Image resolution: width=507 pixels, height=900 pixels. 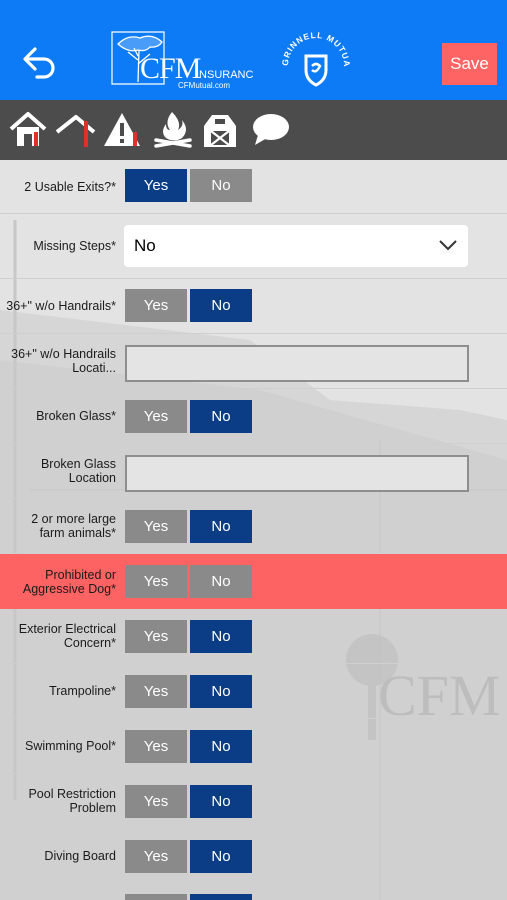 What do you see at coordinates (253, 892) in the screenshot?
I see `row-partial-next` at bounding box center [253, 892].